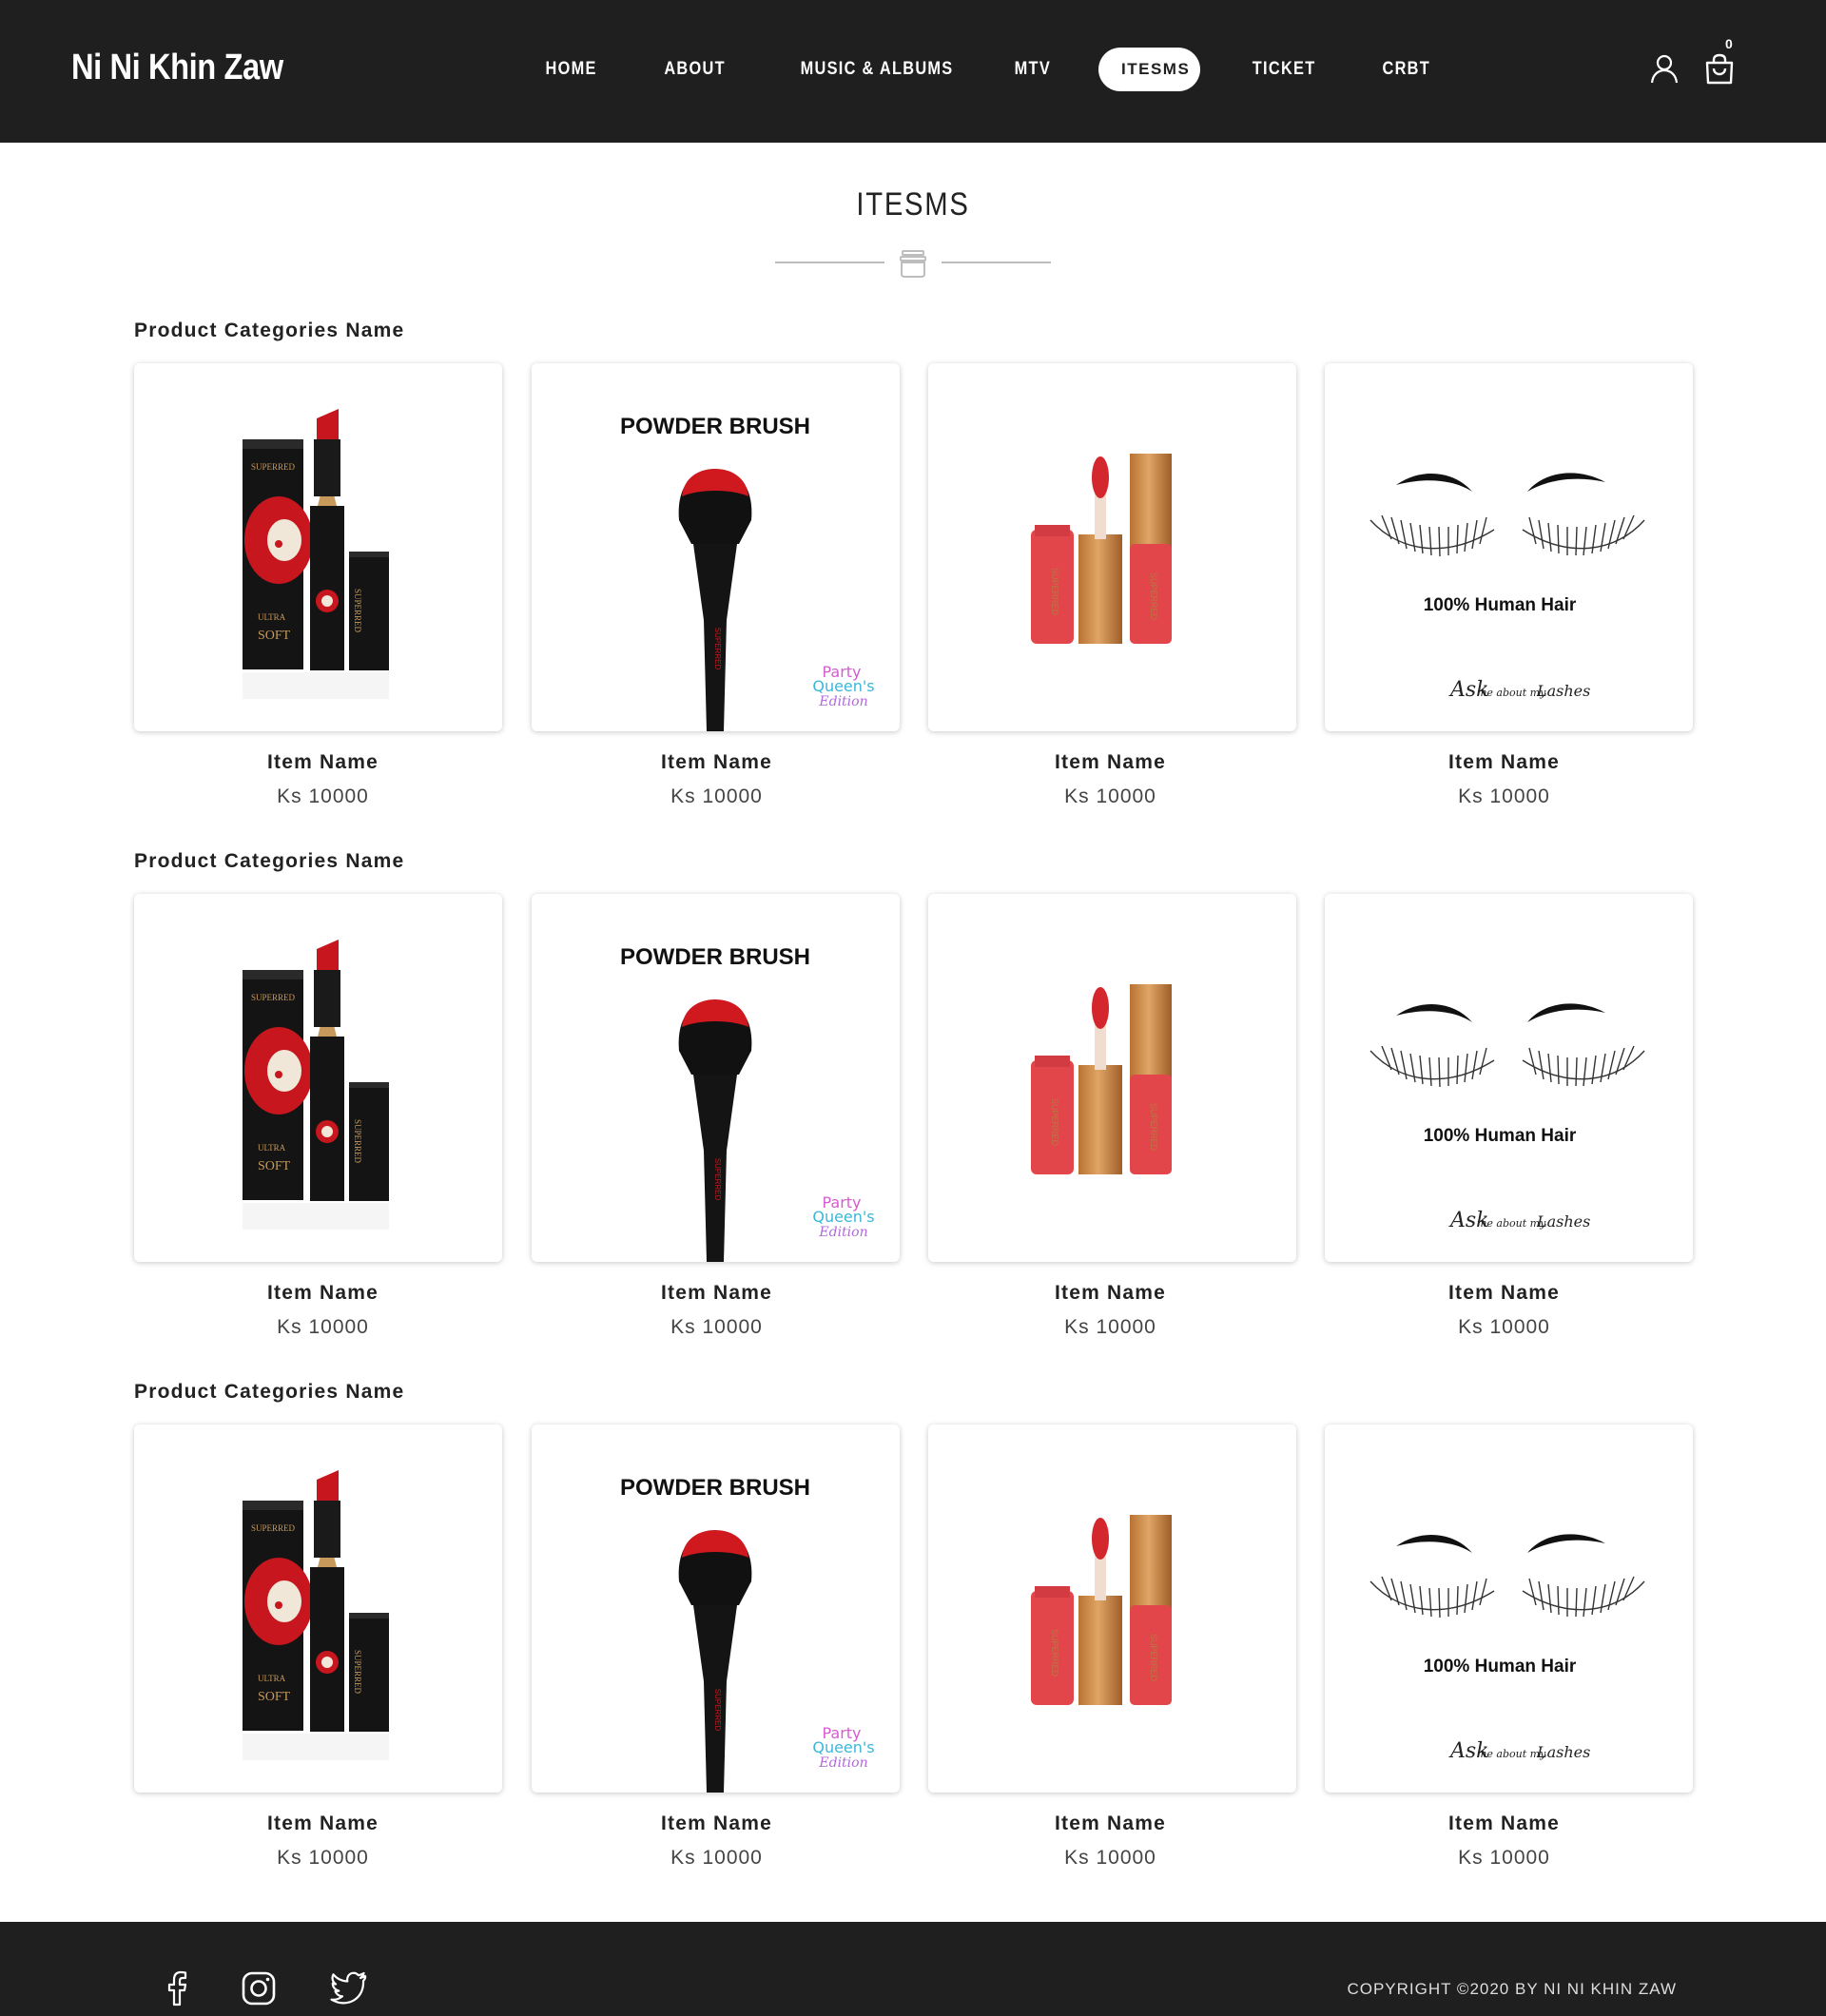  I want to click on title-divider-right, so click(997, 262).